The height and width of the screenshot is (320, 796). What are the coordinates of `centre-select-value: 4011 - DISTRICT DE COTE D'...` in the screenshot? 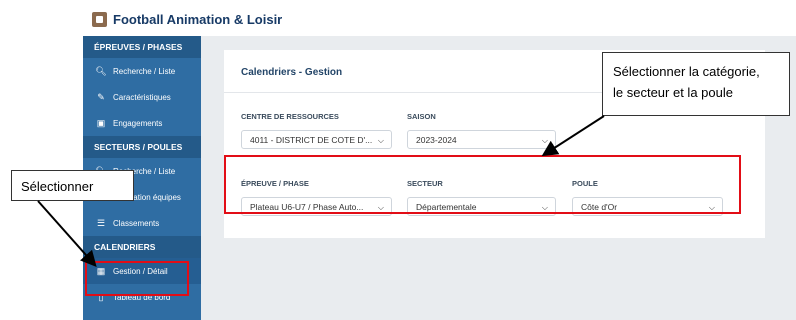 It's located at (311, 140).